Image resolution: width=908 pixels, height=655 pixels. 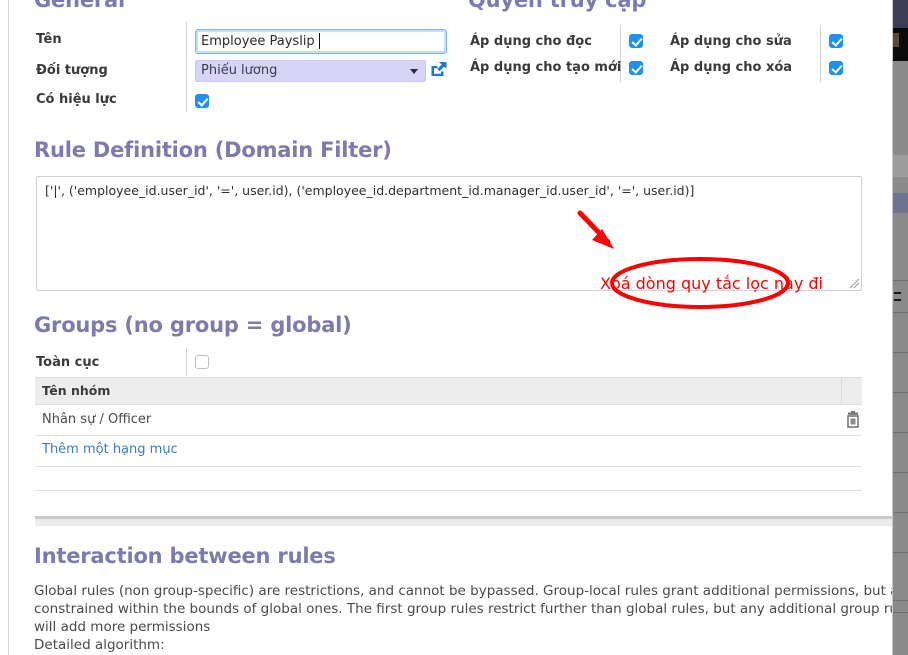 I want to click on add-an-item-link: Thêm một hạng mục, so click(x=110, y=449).